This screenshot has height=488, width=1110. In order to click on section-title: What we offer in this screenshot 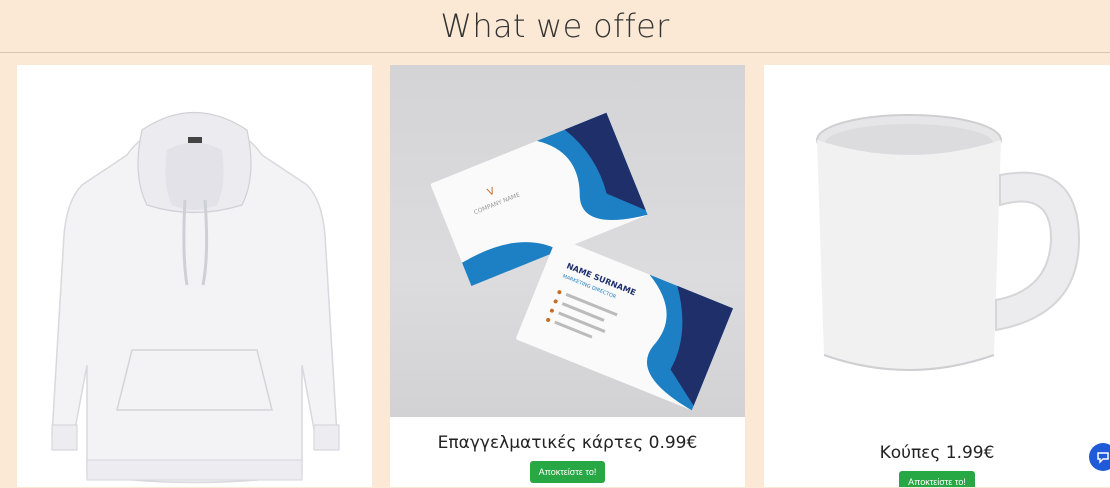, I will do `click(555, 26)`.